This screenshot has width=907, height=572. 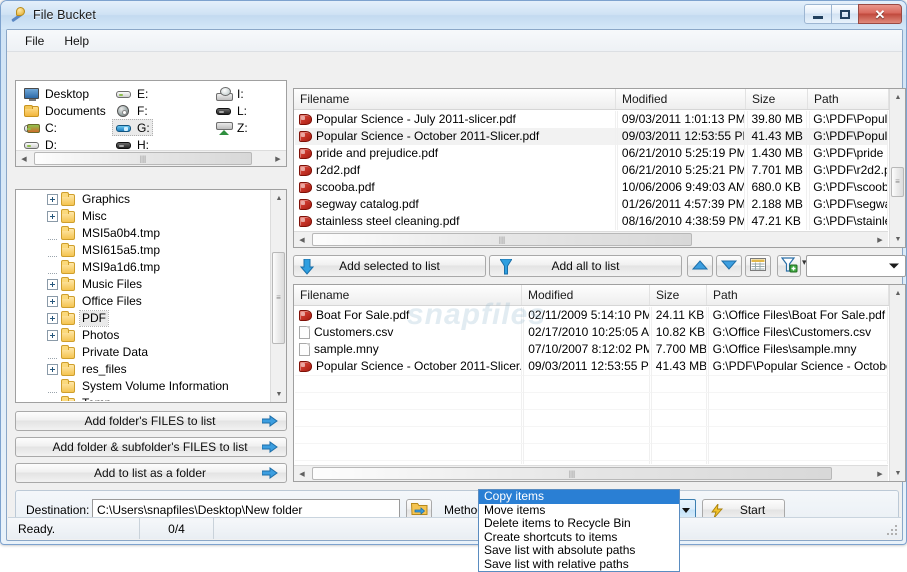 I want to click on drive-item-g: G:, so click(x=132, y=127).